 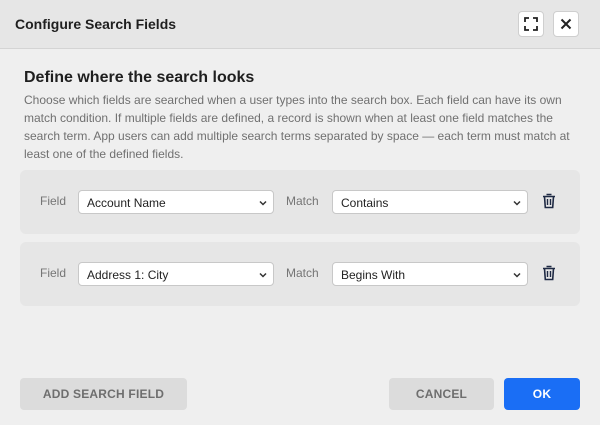 I want to click on match-select-value: Contains, so click(x=365, y=203).